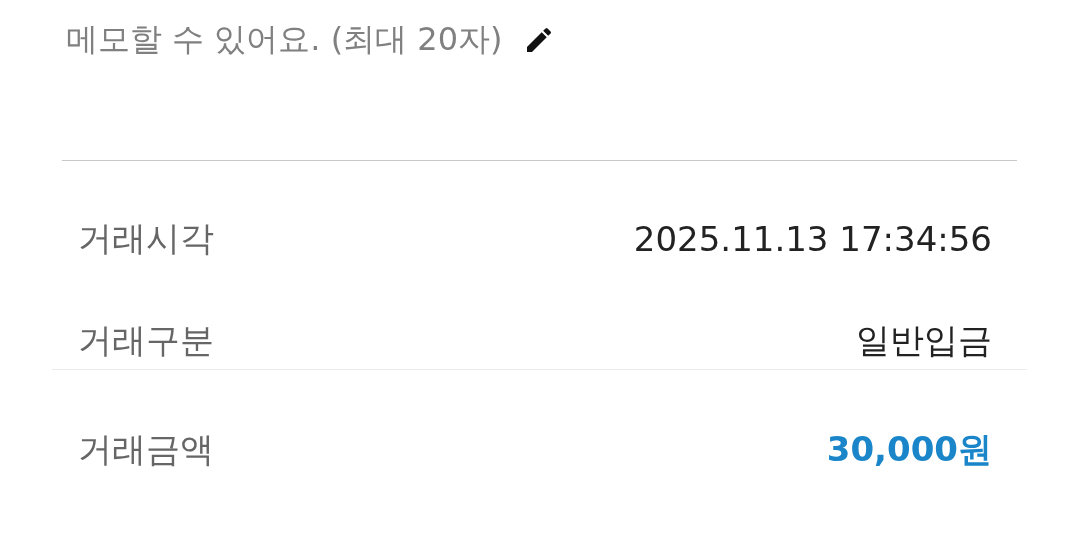 The width and height of the screenshot is (1080, 554). What do you see at coordinates (812, 239) in the screenshot?
I see `detail-value: 2025.11.13 17:34:56` at bounding box center [812, 239].